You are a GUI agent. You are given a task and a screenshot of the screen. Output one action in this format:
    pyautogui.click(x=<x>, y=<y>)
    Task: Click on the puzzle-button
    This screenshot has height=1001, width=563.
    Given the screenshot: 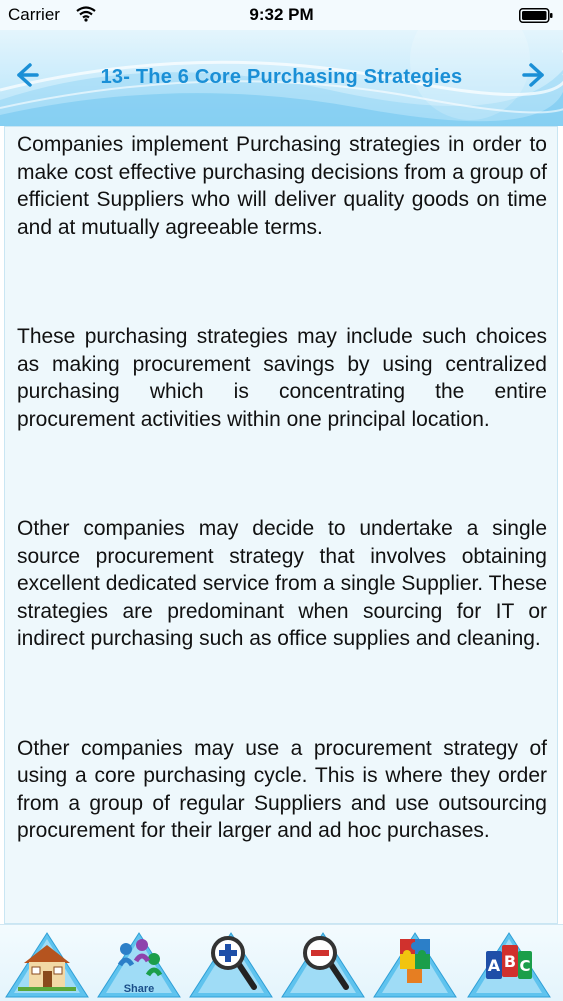 What is the action you would take?
    pyautogui.click(x=415, y=964)
    